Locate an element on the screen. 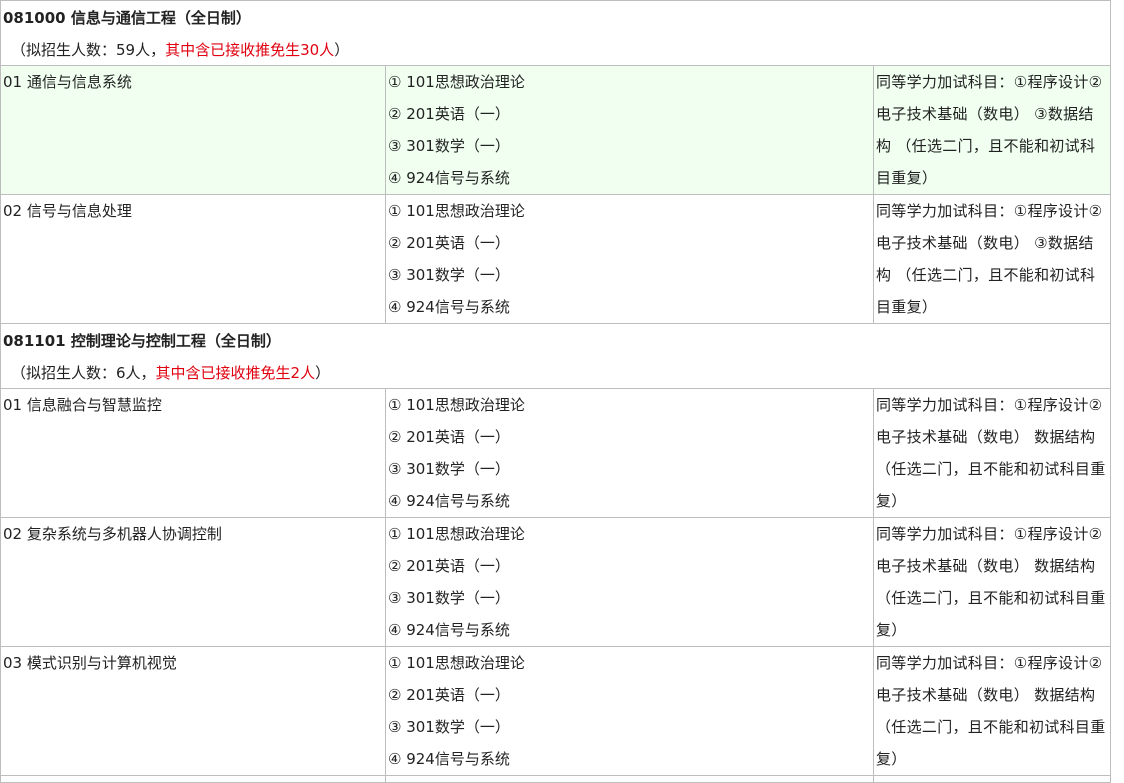 The width and height of the screenshot is (1124, 783). enrollment-info: （拟招生人数：59人，其中含已接收推免生30人） is located at coordinates (556, 50).